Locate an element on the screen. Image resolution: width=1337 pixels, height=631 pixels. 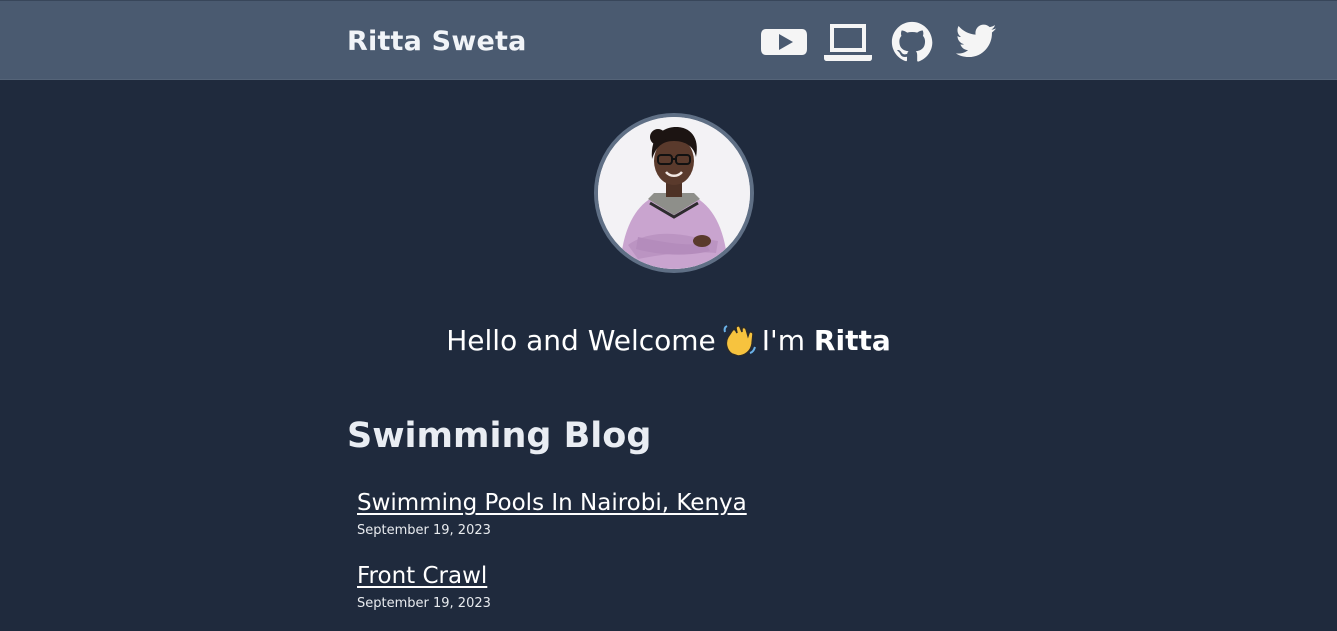
laptop-icon is located at coordinates (848, 42).